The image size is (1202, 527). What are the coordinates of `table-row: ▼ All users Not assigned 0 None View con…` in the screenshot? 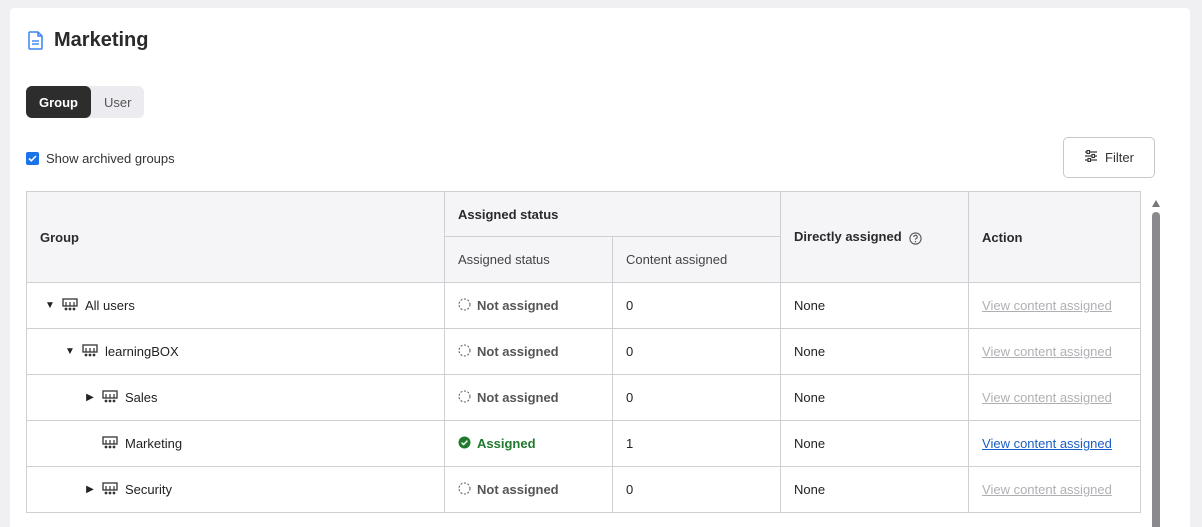 It's located at (584, 305).